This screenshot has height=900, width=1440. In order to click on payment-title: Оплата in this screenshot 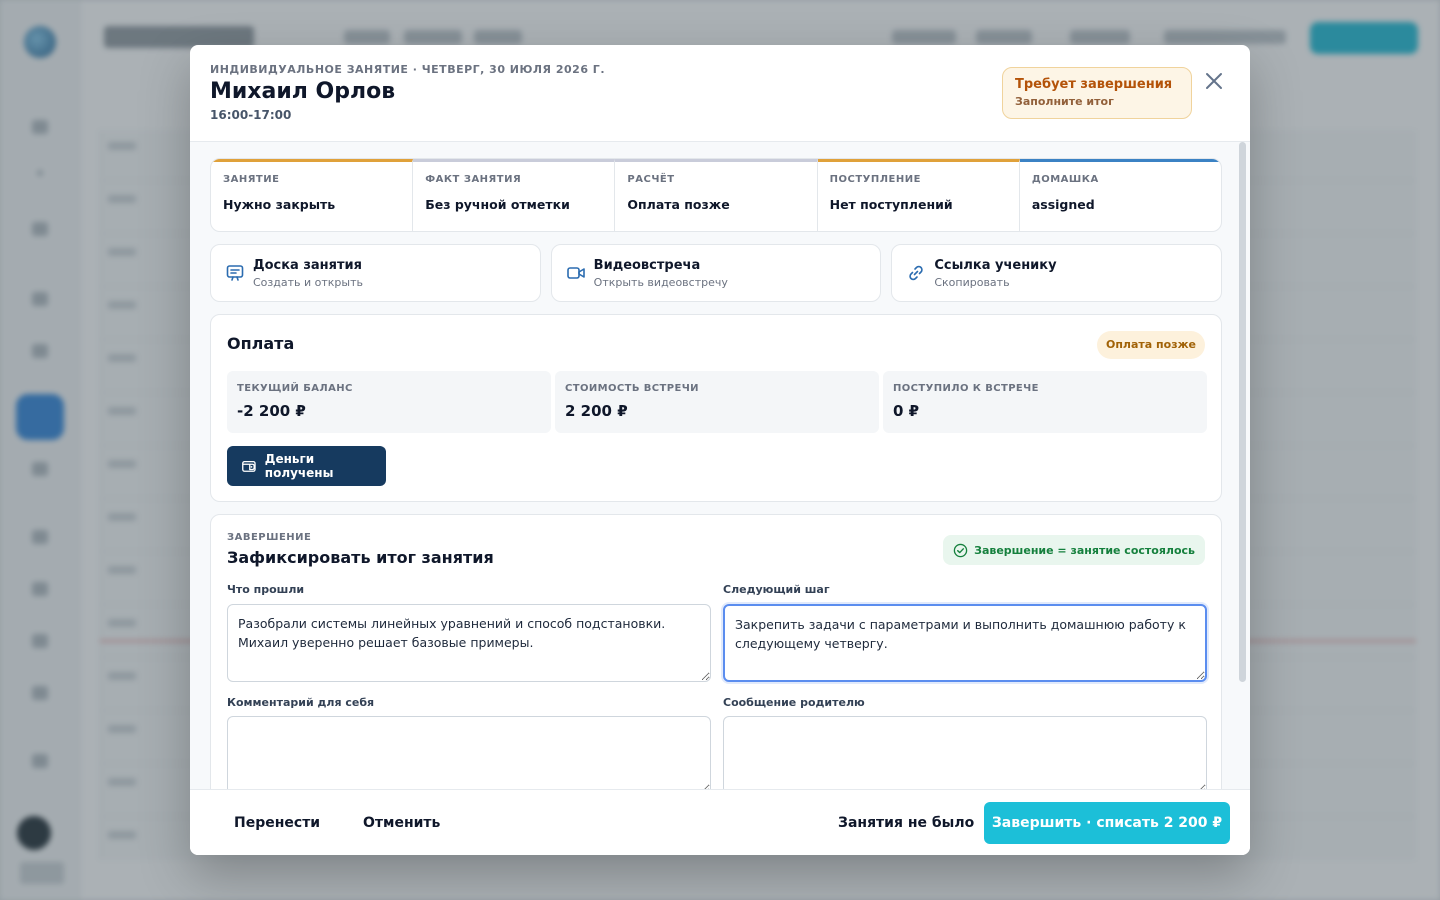, I will do `click(261, 343)`.